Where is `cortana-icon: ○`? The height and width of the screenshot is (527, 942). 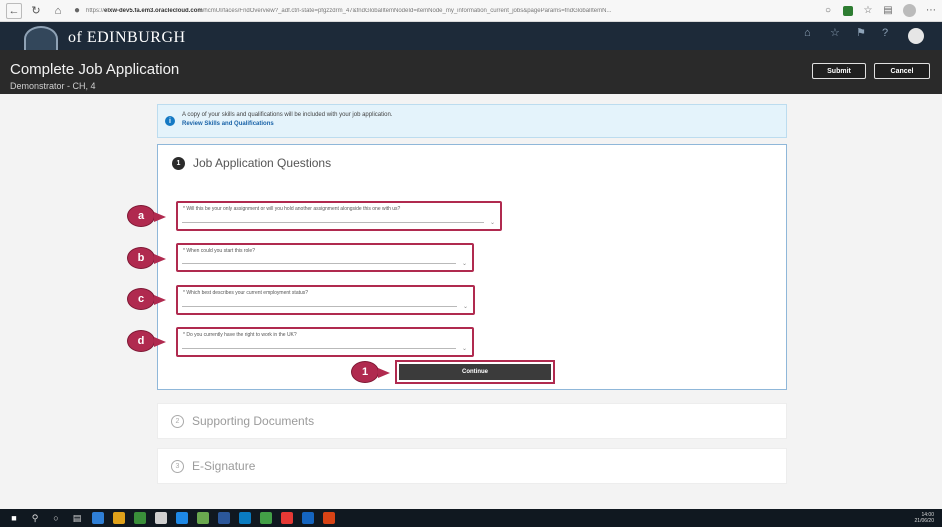 cortana-icon: ○ is located at coordinates (56, 518).